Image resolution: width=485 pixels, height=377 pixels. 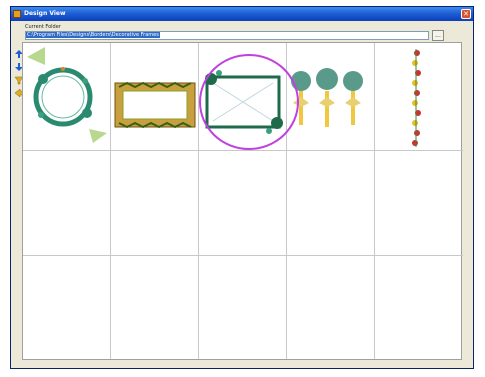 I want to click on palm-trees-thumbnail, so click(x=327, y=97).